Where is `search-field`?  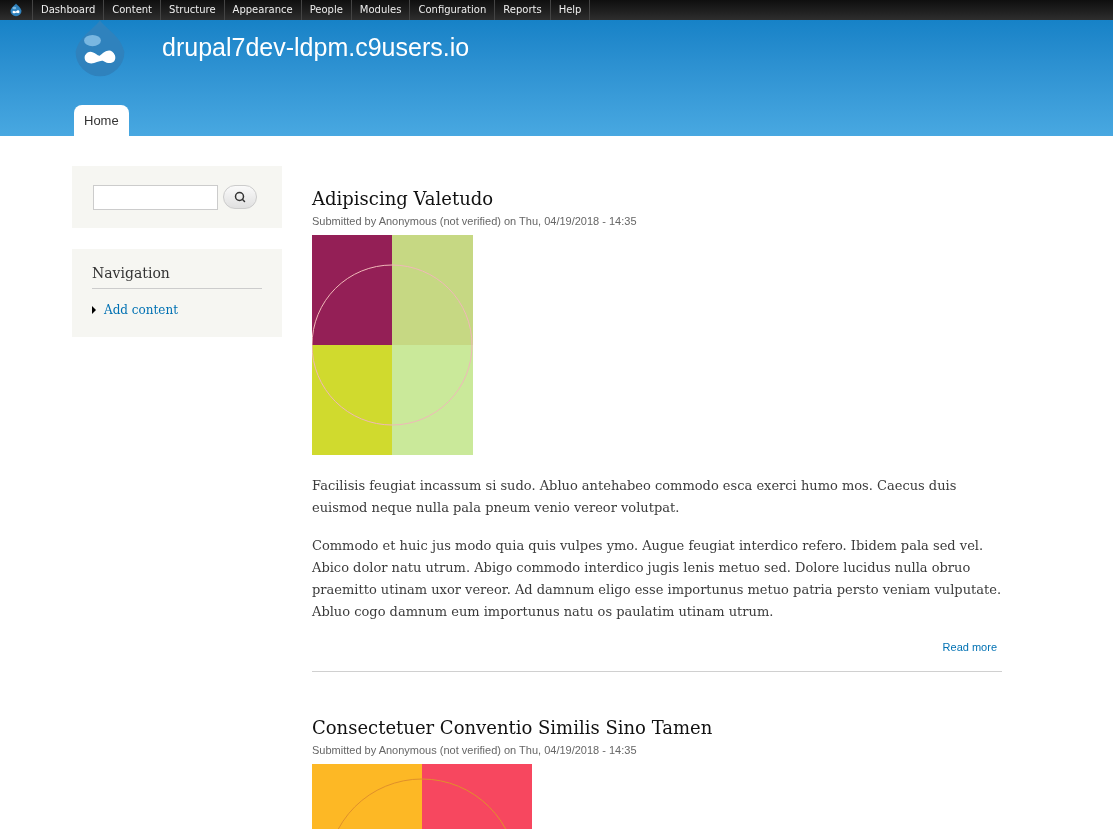 search-field is located at coordinates (155, 197).